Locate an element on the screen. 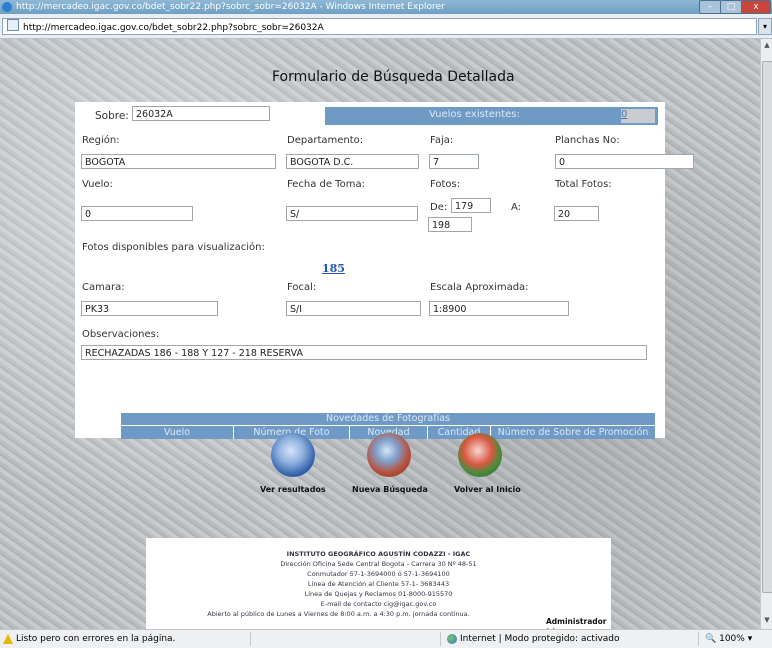 The width and height of the screenshot is (772, 648). vuelo-label: Vuelo: is located at coordinates (97, 184).